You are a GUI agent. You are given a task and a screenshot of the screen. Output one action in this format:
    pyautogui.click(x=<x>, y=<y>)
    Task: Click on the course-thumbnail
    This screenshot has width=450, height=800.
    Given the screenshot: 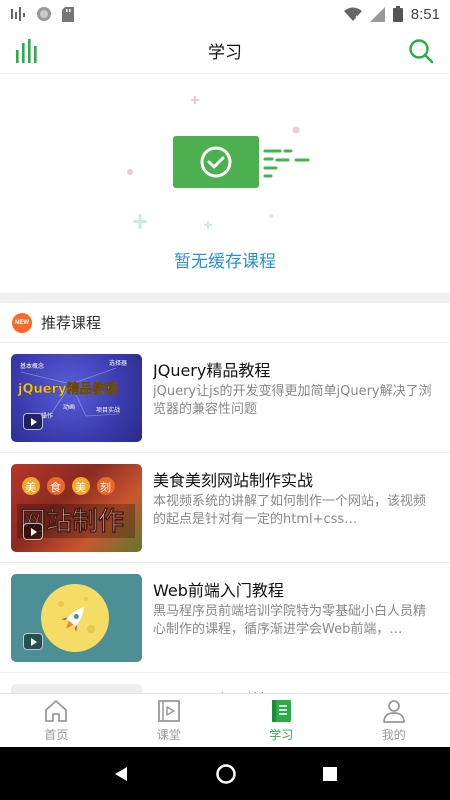 What is the action you would take?
    pyautogui.click(x=76, y=618)
    